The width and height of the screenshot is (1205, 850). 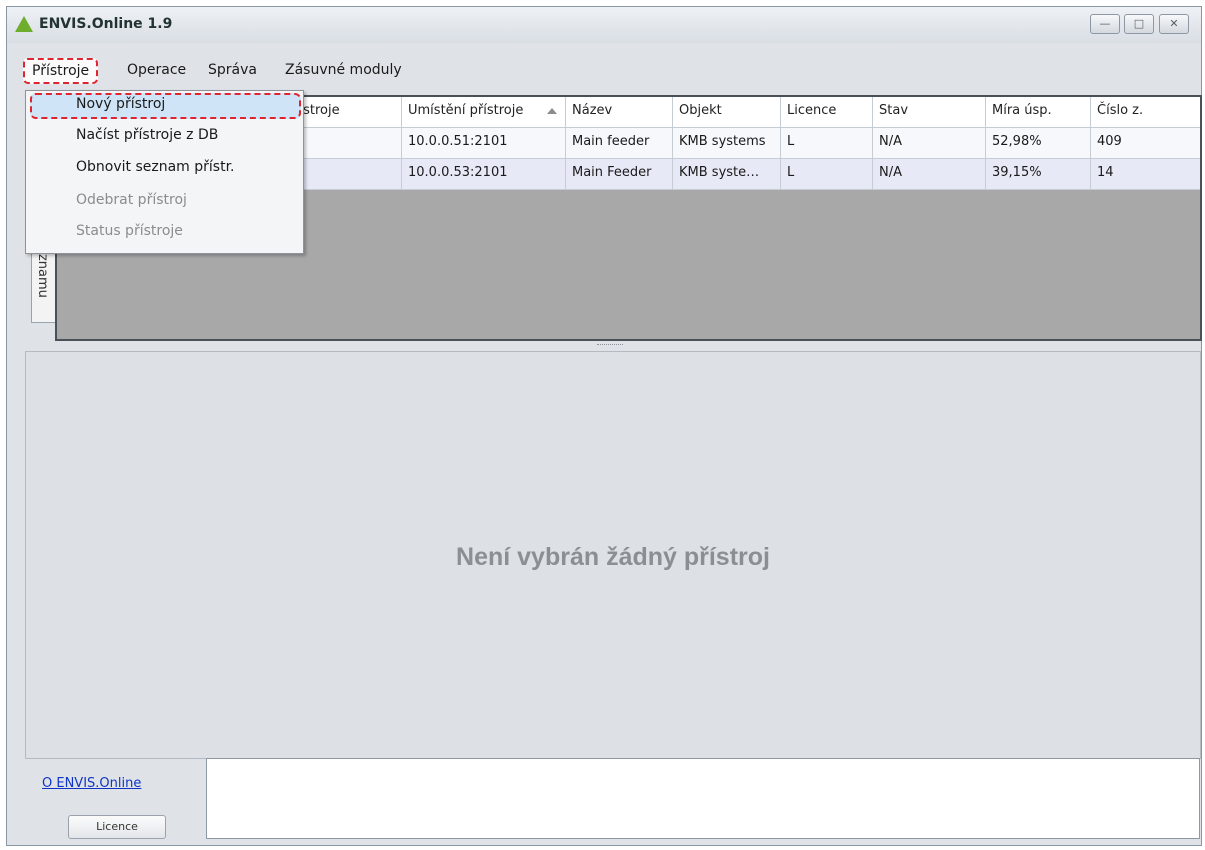 I want to click on menu-item-device-status: Status přístroje, so click(x=129, y=231).